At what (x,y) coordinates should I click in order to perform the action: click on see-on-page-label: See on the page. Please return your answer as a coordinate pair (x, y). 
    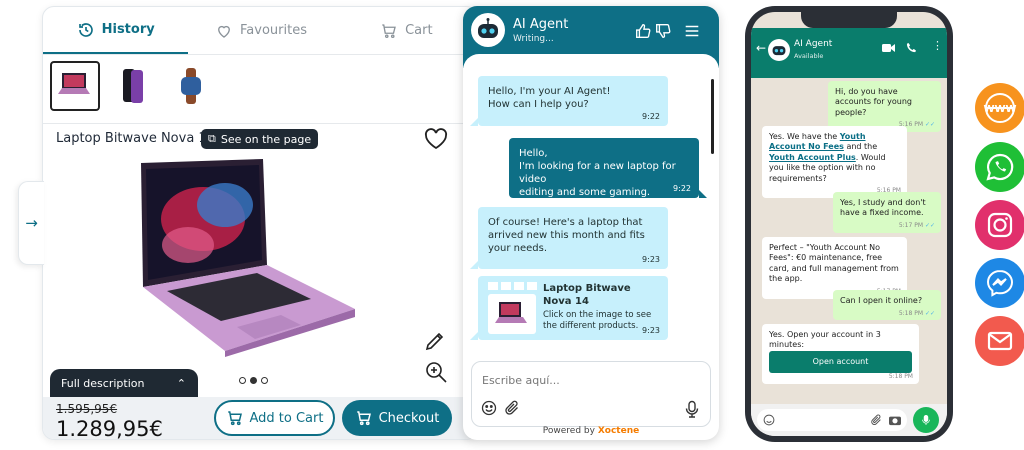
    Looking at the image, I should click on (266, 139).